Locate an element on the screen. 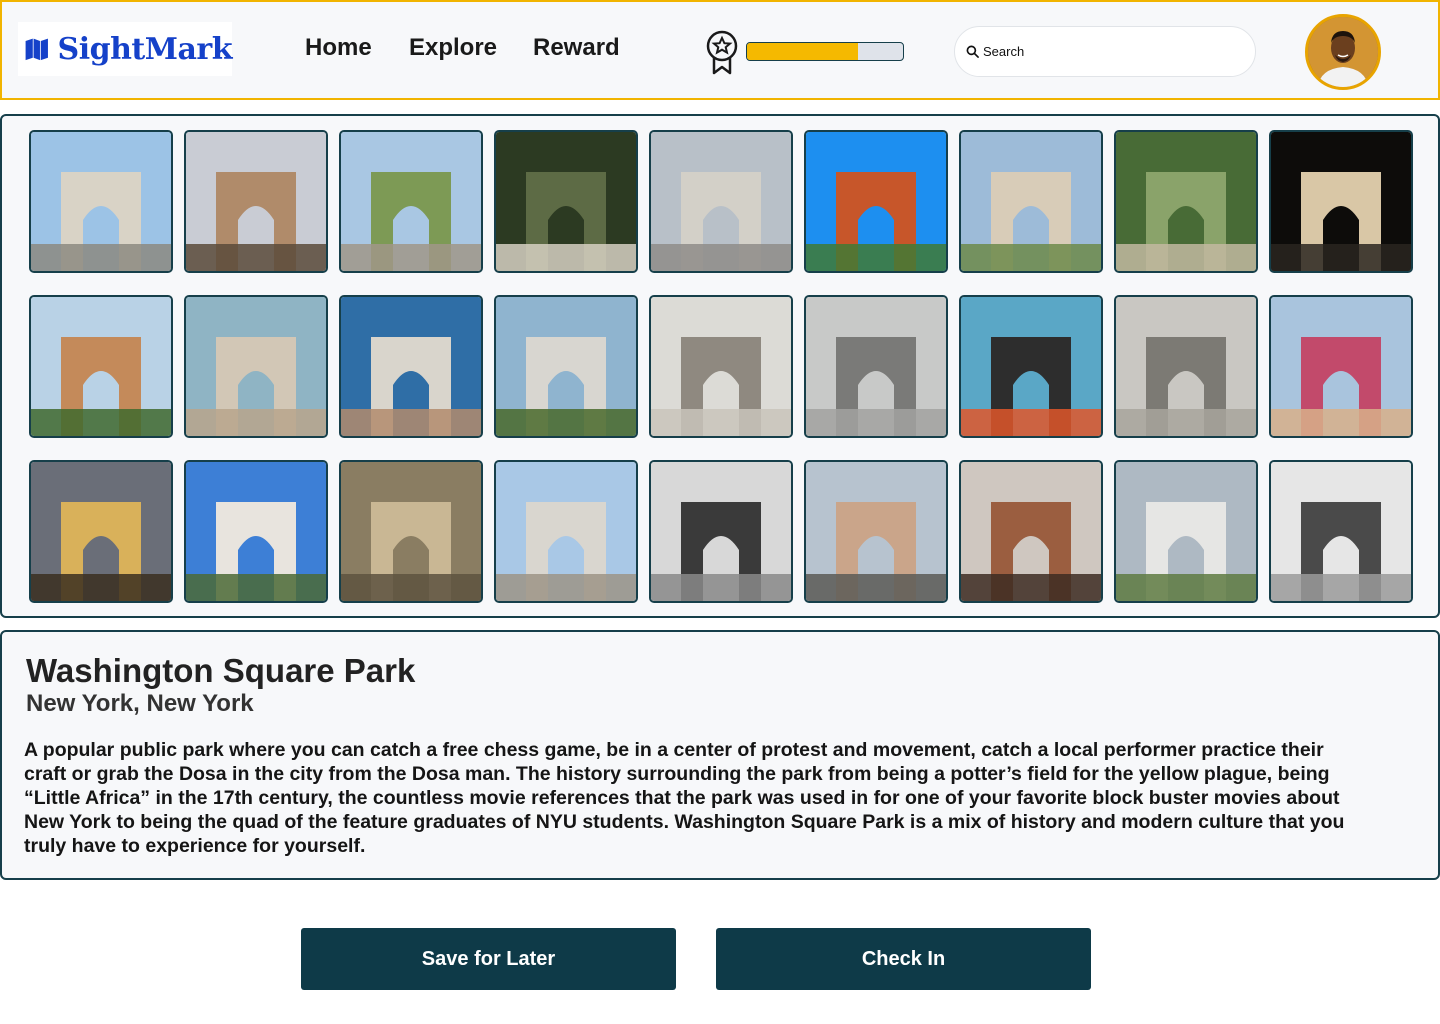  gallery-photo-arch-with-tower-street is located at coordinates (256, 201).